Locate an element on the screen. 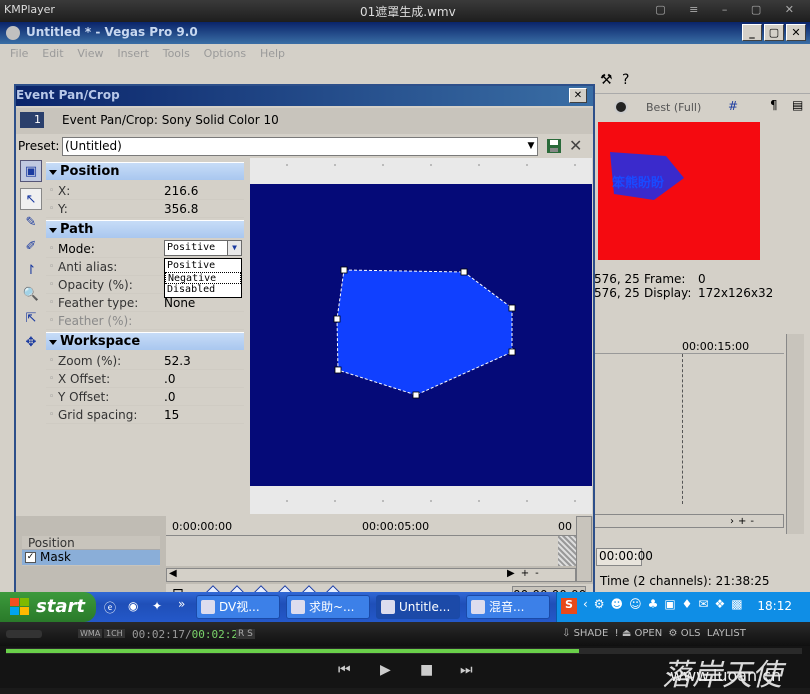  property-toggle-icon: ▣ is located at coordinates (31, 171).